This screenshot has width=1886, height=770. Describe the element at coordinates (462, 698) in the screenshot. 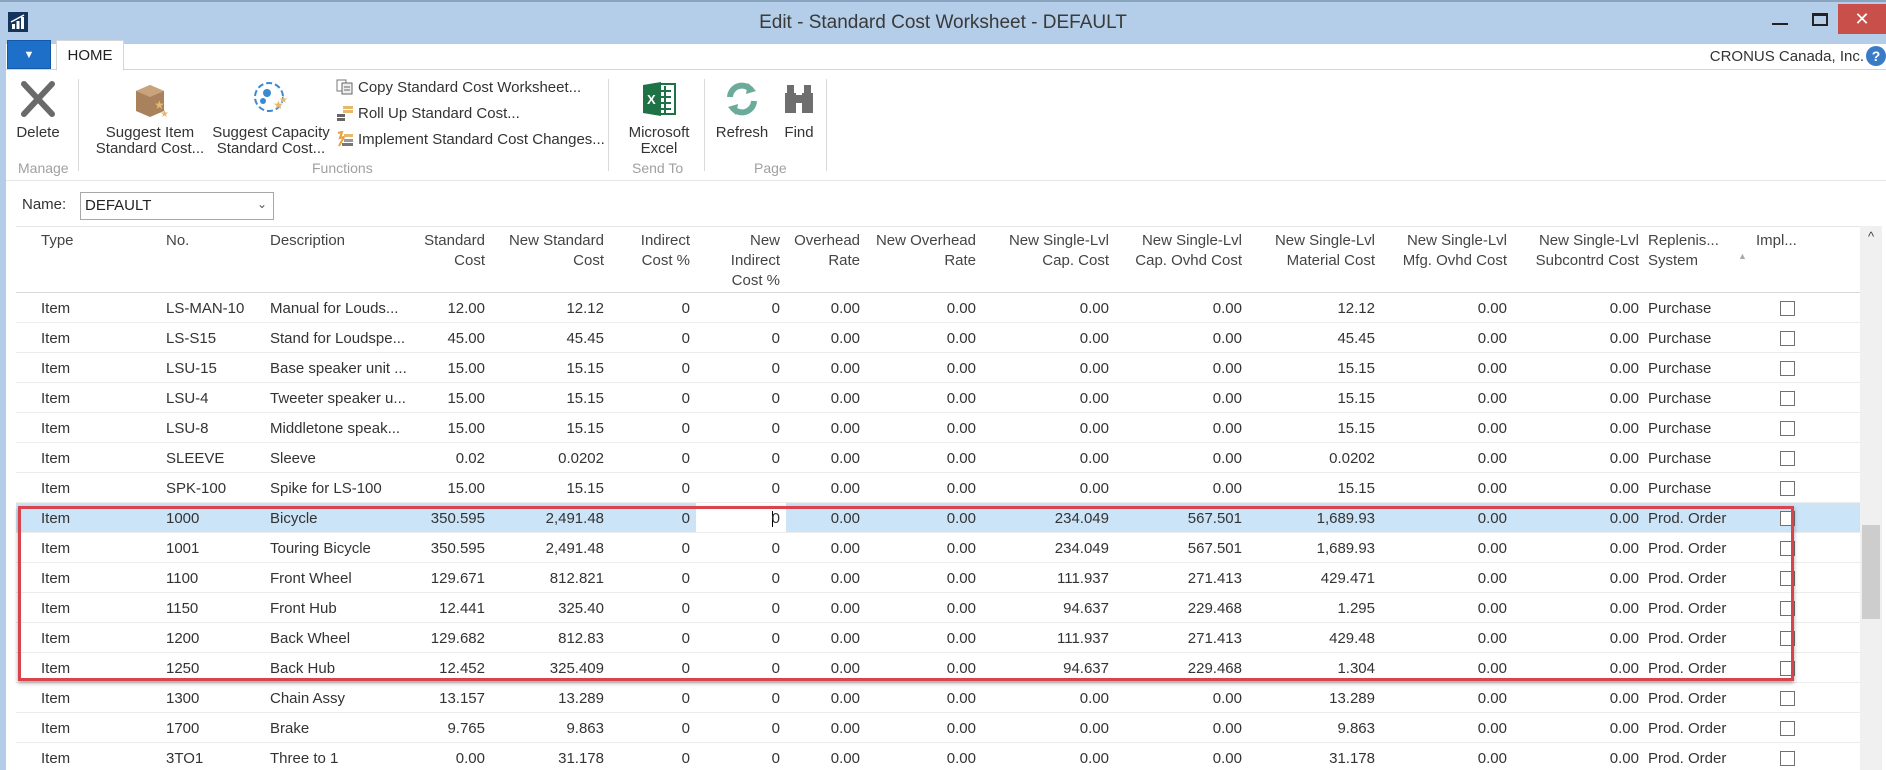

I see `cell-standard-cost: 13.157` at that location.